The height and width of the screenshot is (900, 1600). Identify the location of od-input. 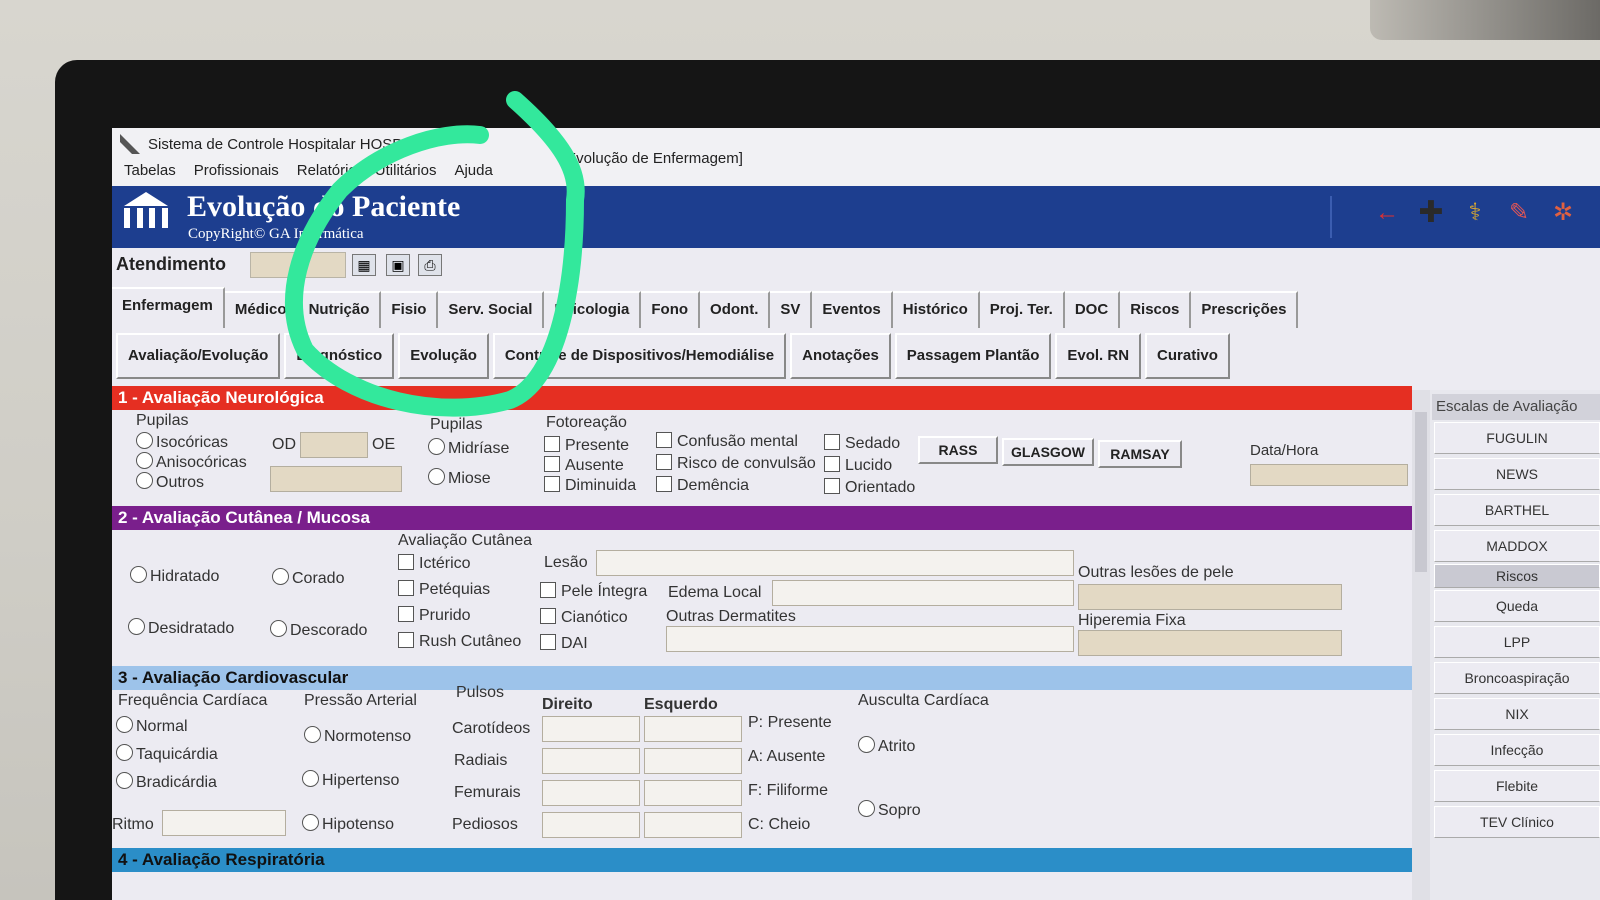
(334, 445).